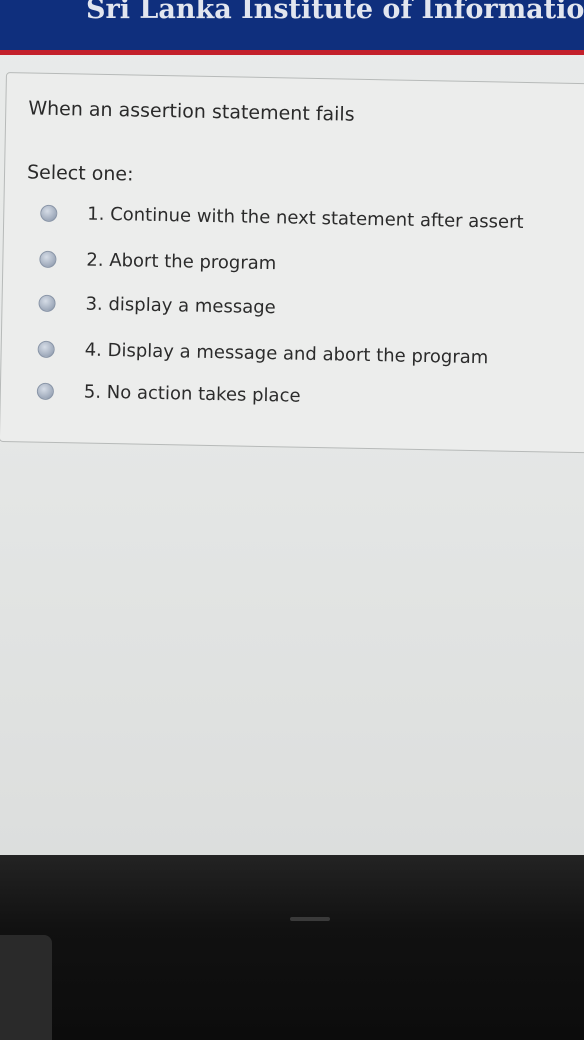 This screenshot has width=584, height=1040. What do you see at coordinates (181, 261) in the screenshot?
I see `answer-label: 2. Abort the program` at bounding box center [181, 261].